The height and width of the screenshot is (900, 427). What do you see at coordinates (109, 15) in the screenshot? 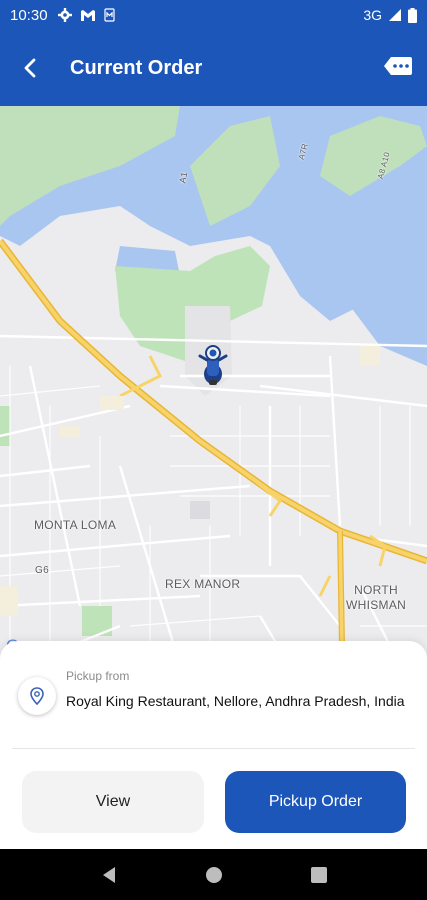
I see `sim-icon` at bounding box center [109, 15].